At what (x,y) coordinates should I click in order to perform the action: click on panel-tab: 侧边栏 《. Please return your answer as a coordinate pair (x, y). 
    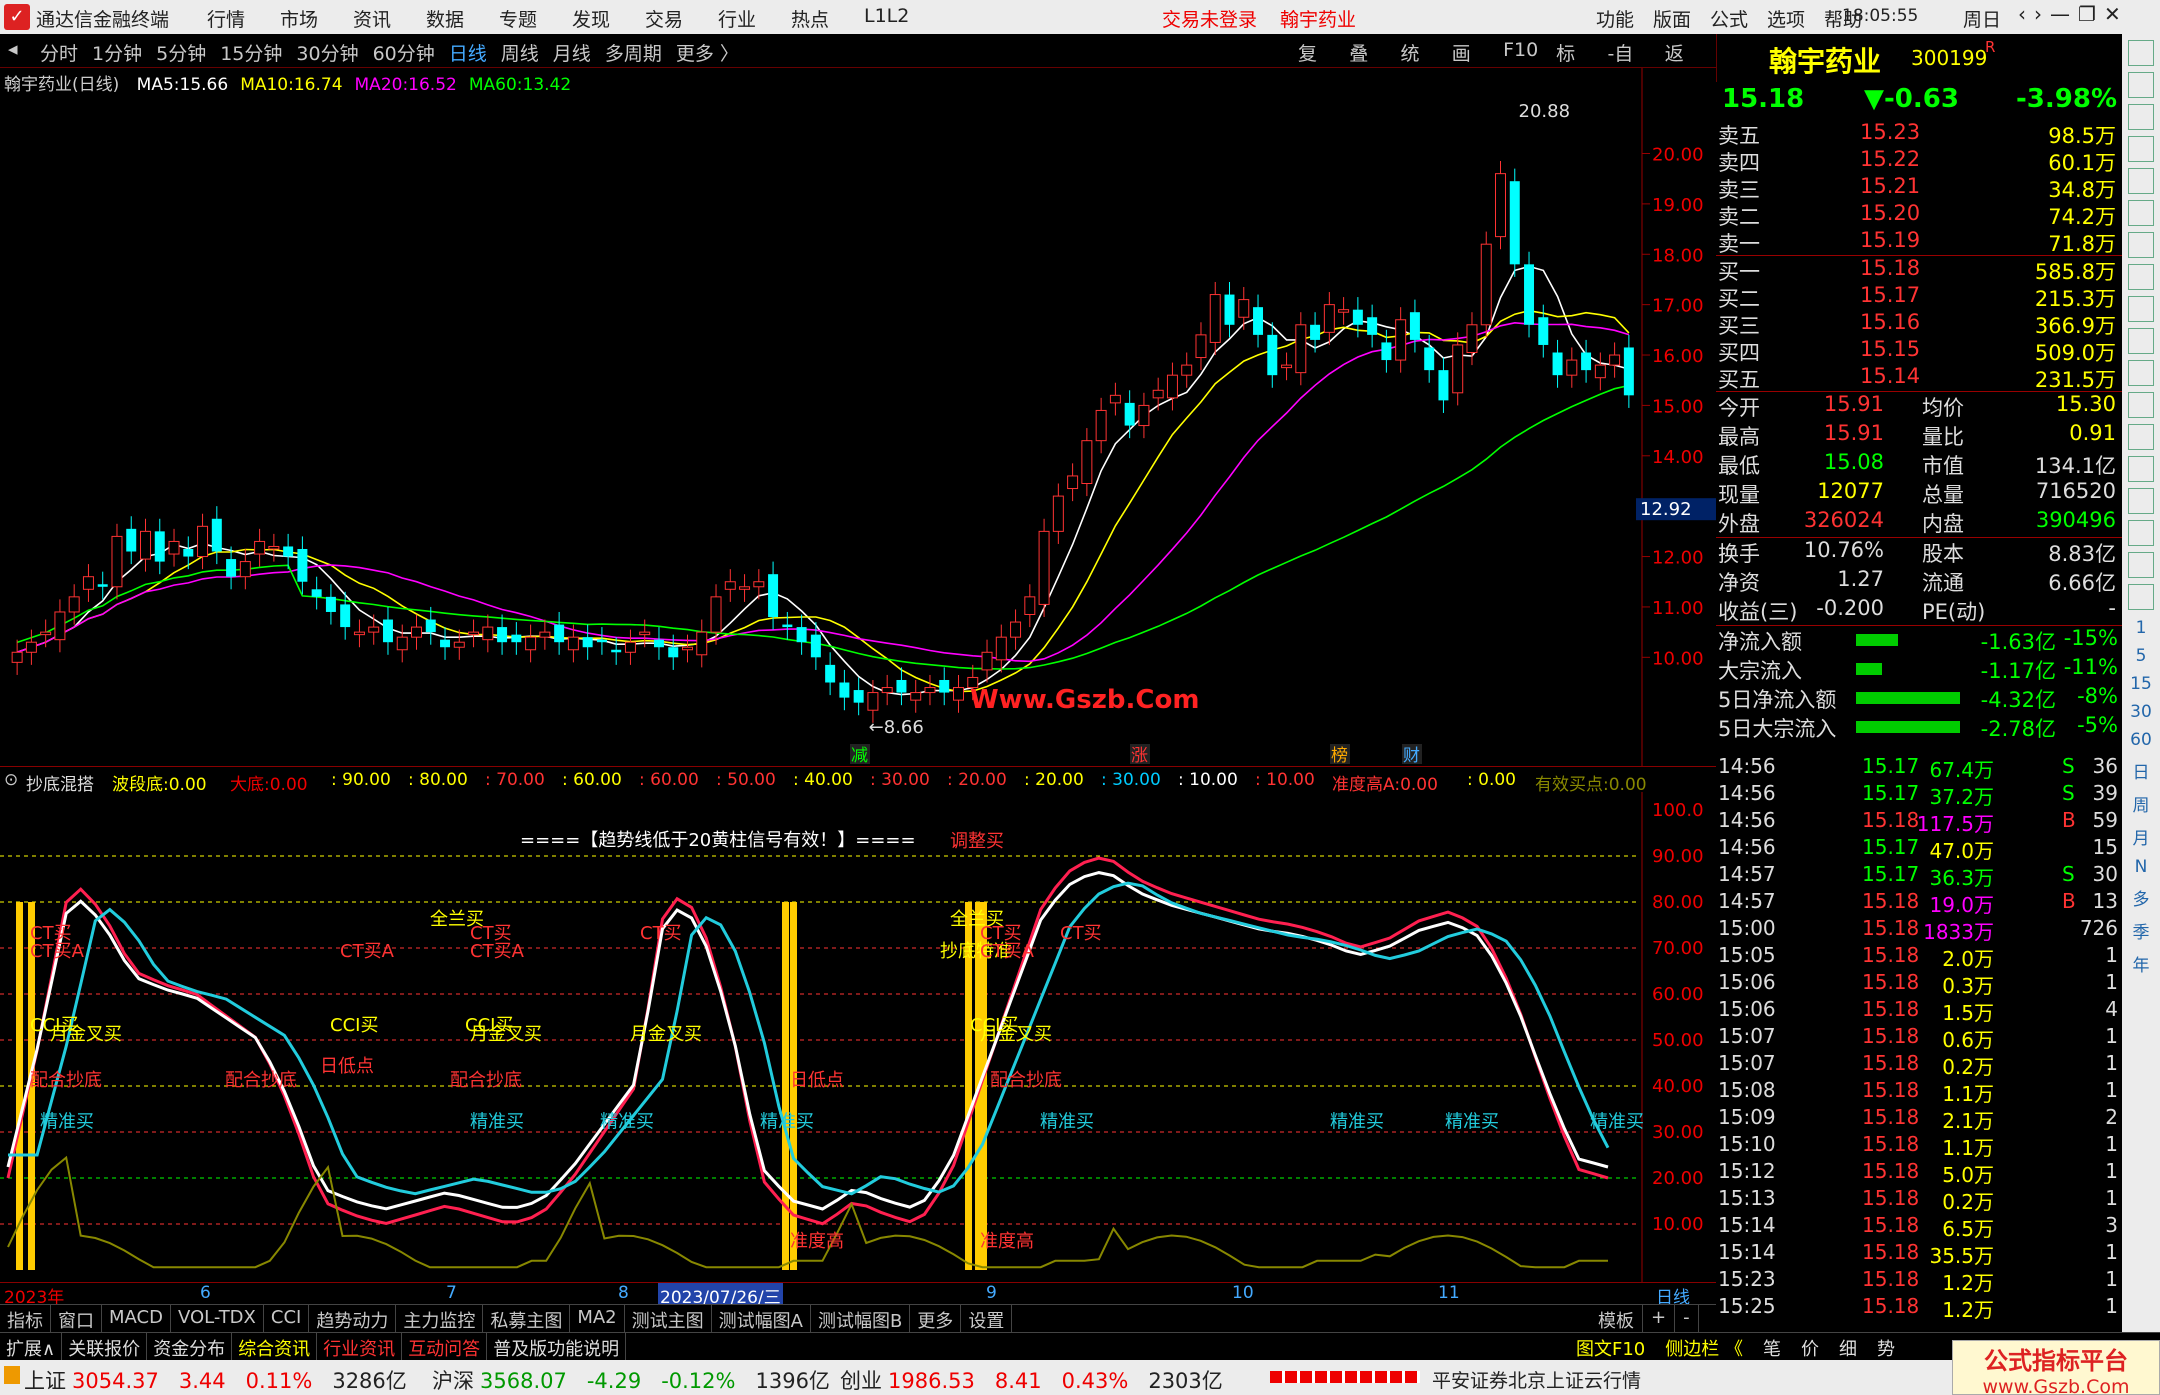
    Looking at the image, I should click on (1704, 1348).